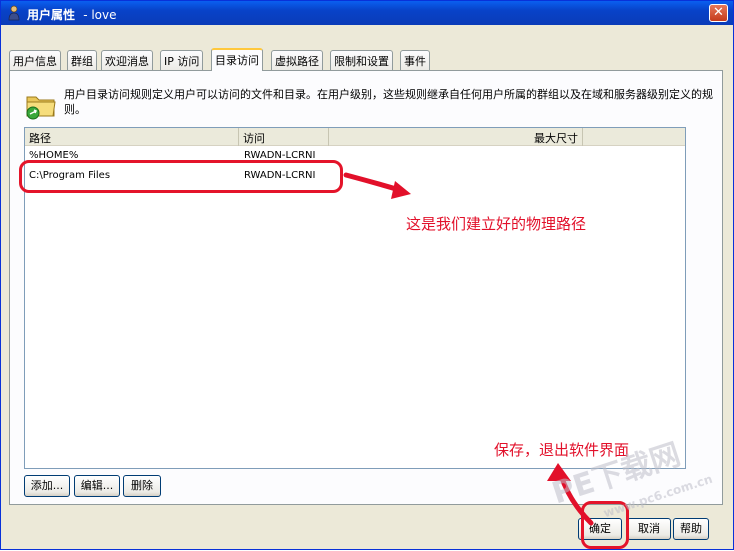  I want to click on column-header-access: 访问, so click(284, 137).